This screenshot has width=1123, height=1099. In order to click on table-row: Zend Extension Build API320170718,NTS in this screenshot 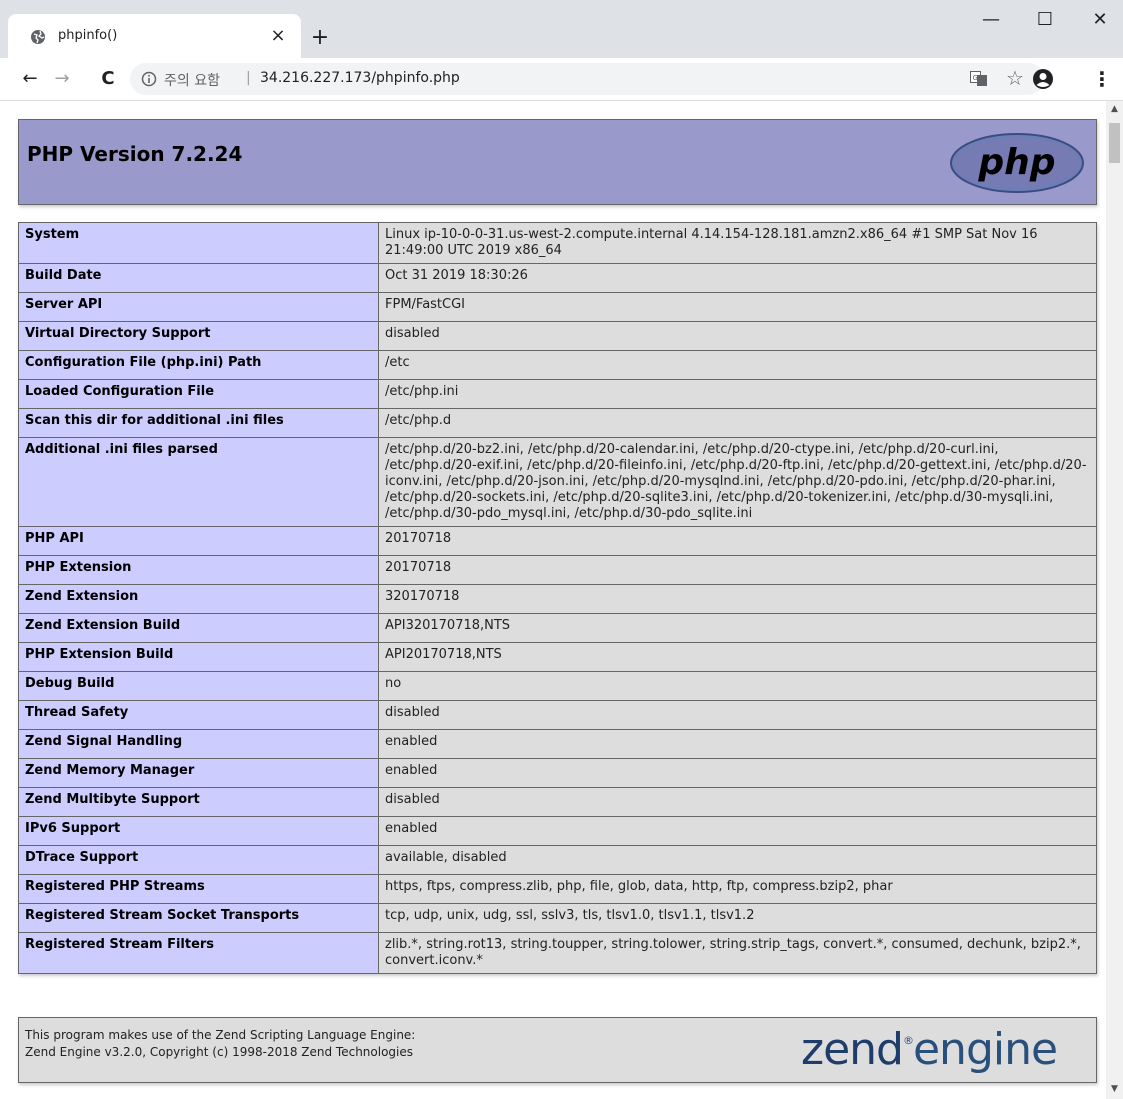, I will do `click(557, 628)`.